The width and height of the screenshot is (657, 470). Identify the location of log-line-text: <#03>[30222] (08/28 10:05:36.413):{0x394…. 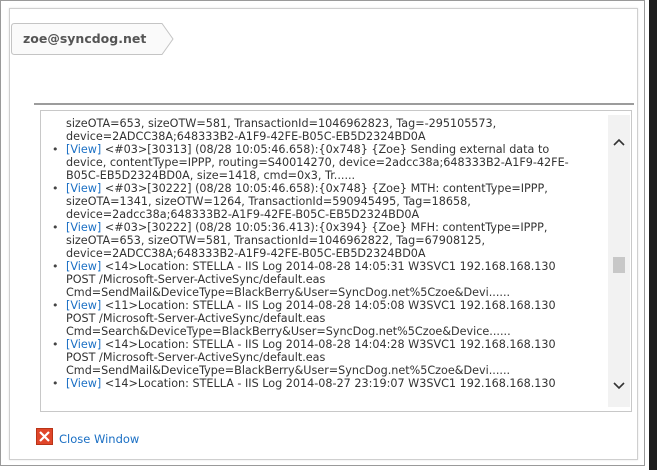
(324, 227).